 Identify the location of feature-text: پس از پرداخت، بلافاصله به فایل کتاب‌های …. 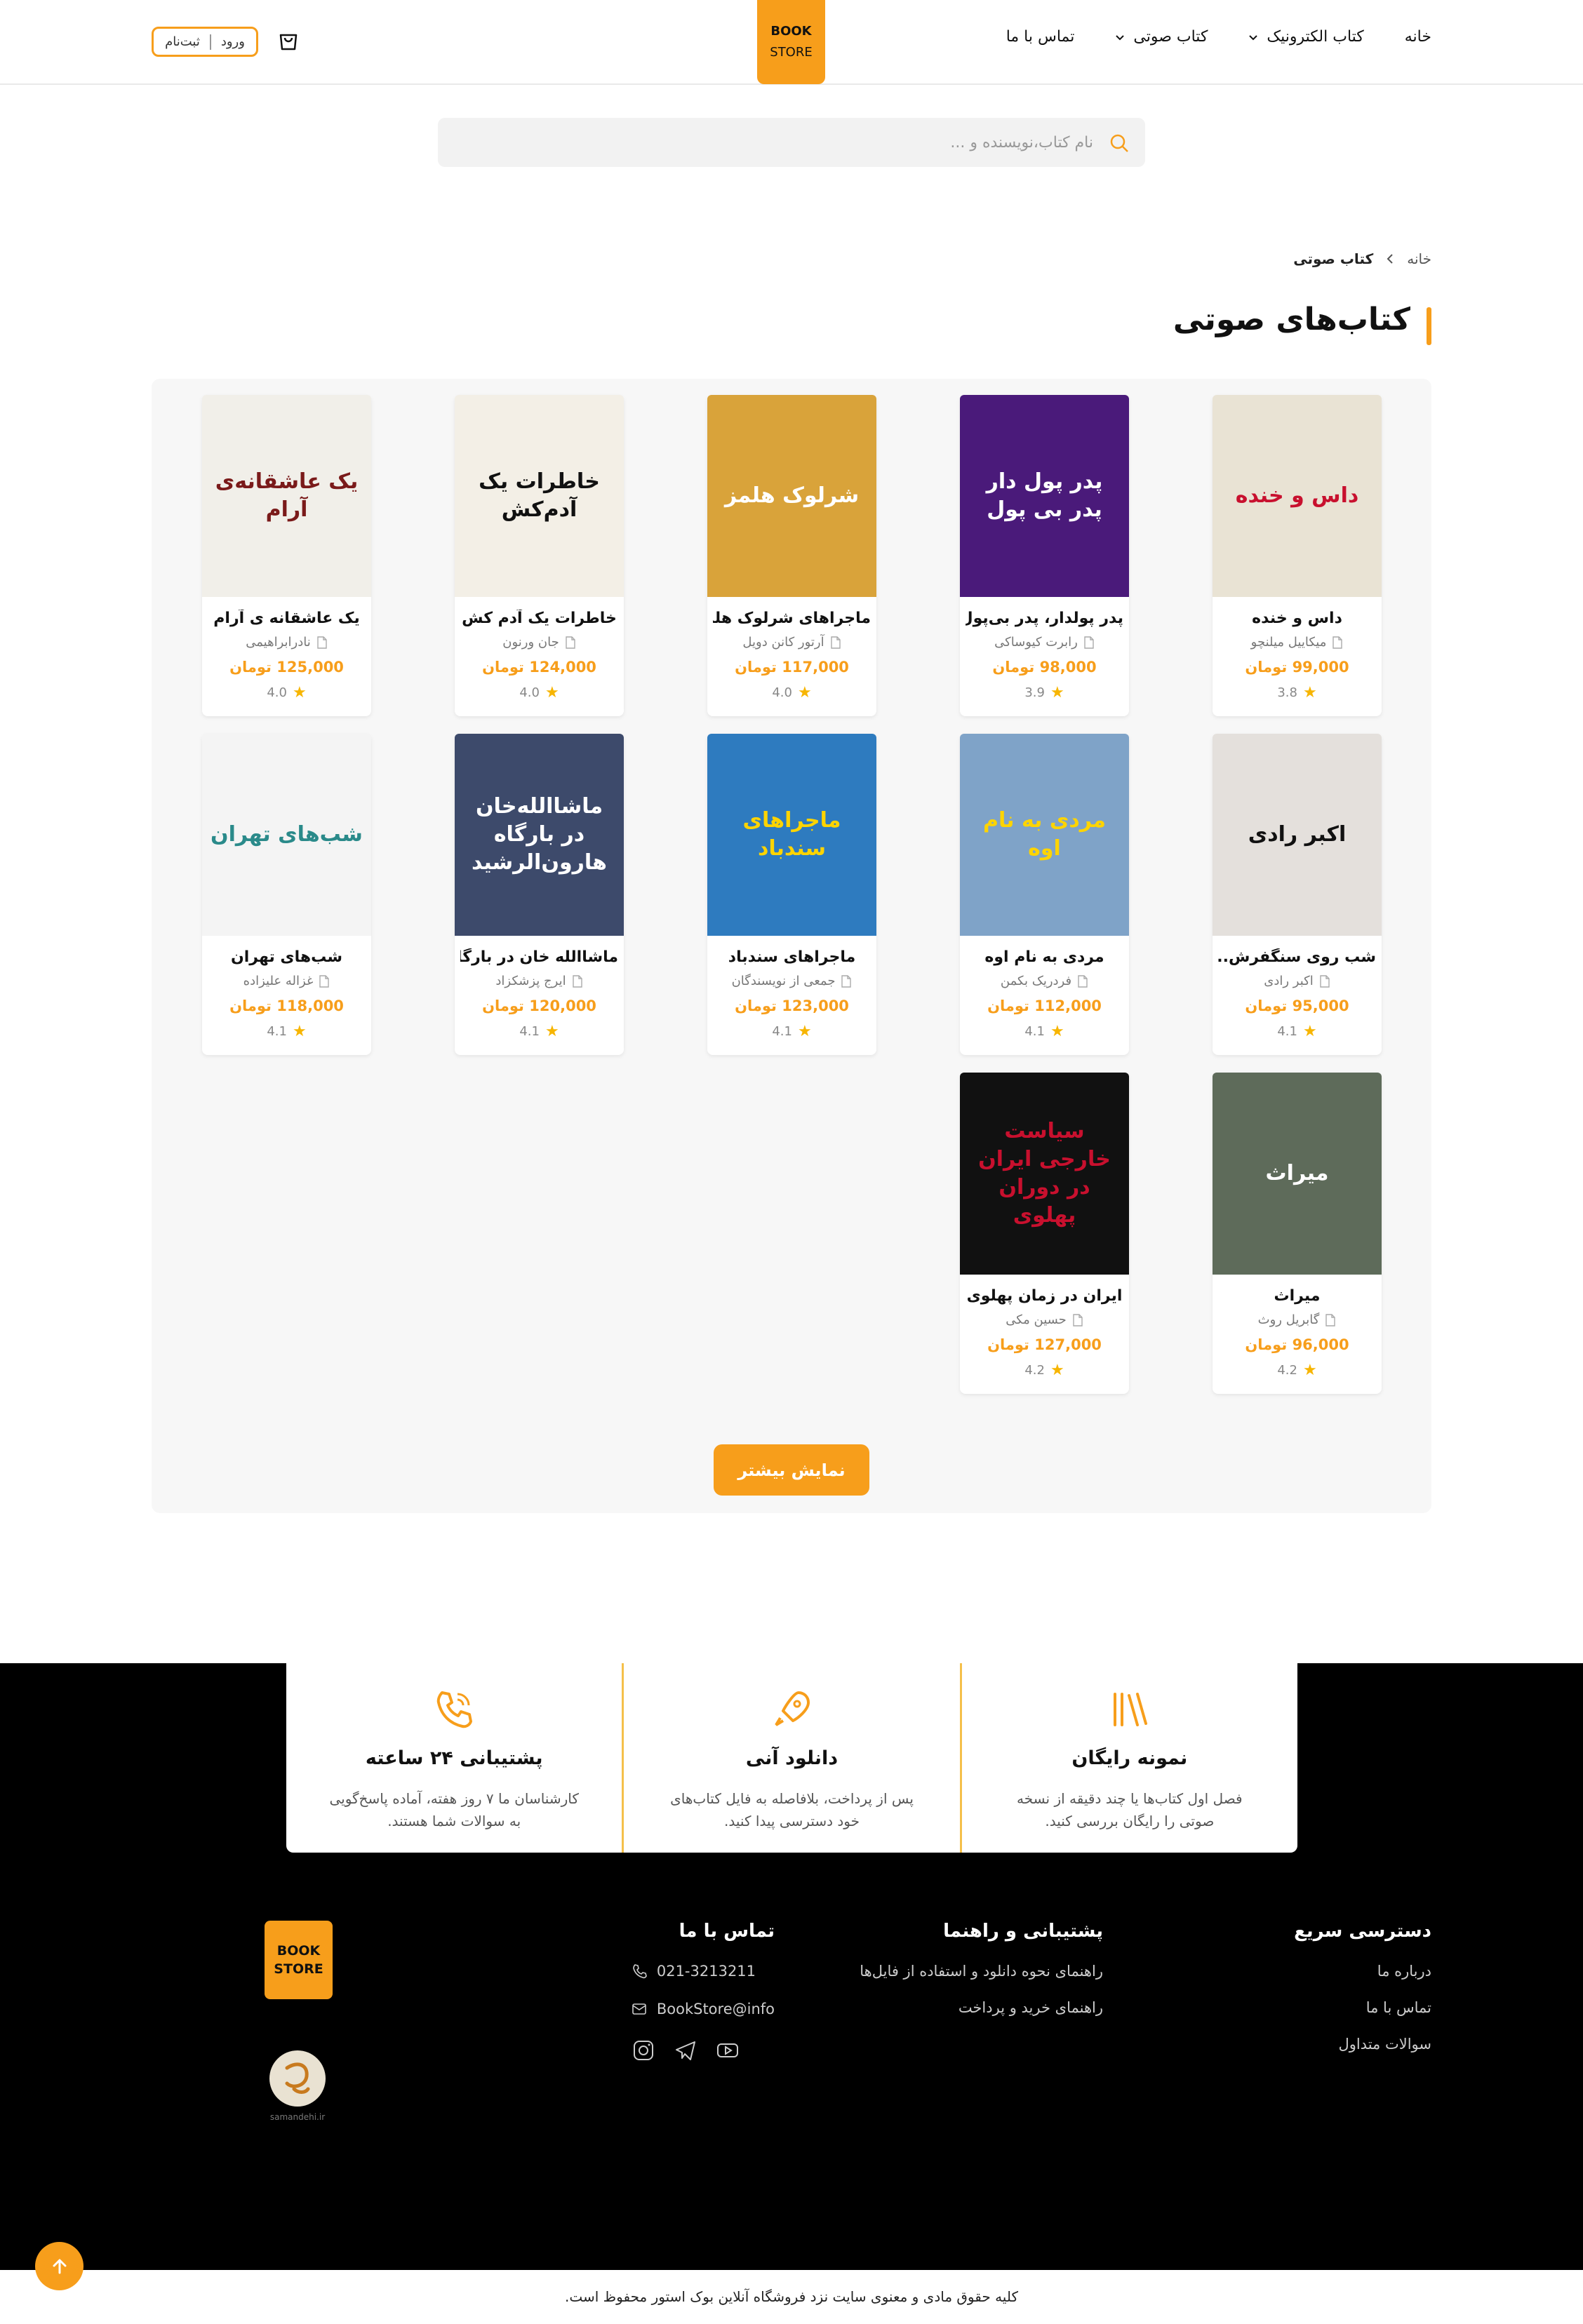
(792, 1809).